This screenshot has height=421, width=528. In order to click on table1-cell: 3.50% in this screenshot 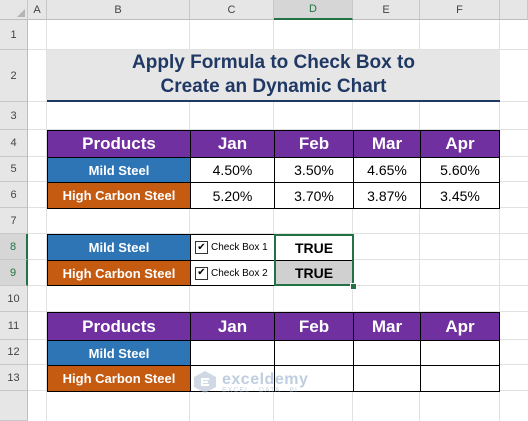, I will do `click(314, 170)`.